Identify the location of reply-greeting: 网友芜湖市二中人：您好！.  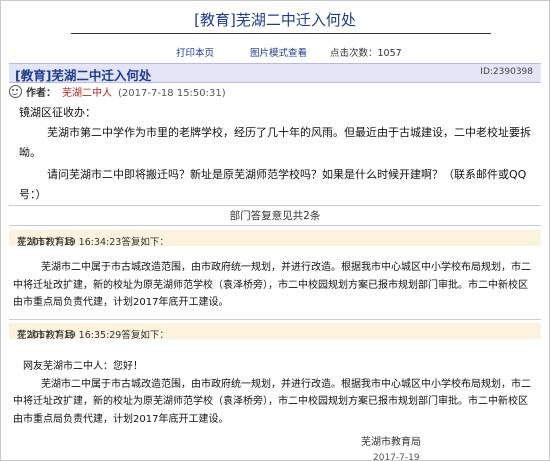
(83, 366).